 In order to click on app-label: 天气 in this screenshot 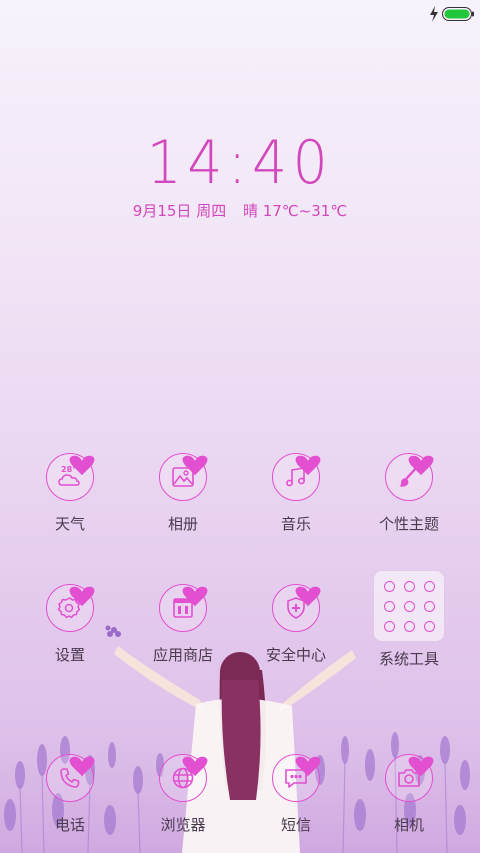, I will do `click(69, 524)`.